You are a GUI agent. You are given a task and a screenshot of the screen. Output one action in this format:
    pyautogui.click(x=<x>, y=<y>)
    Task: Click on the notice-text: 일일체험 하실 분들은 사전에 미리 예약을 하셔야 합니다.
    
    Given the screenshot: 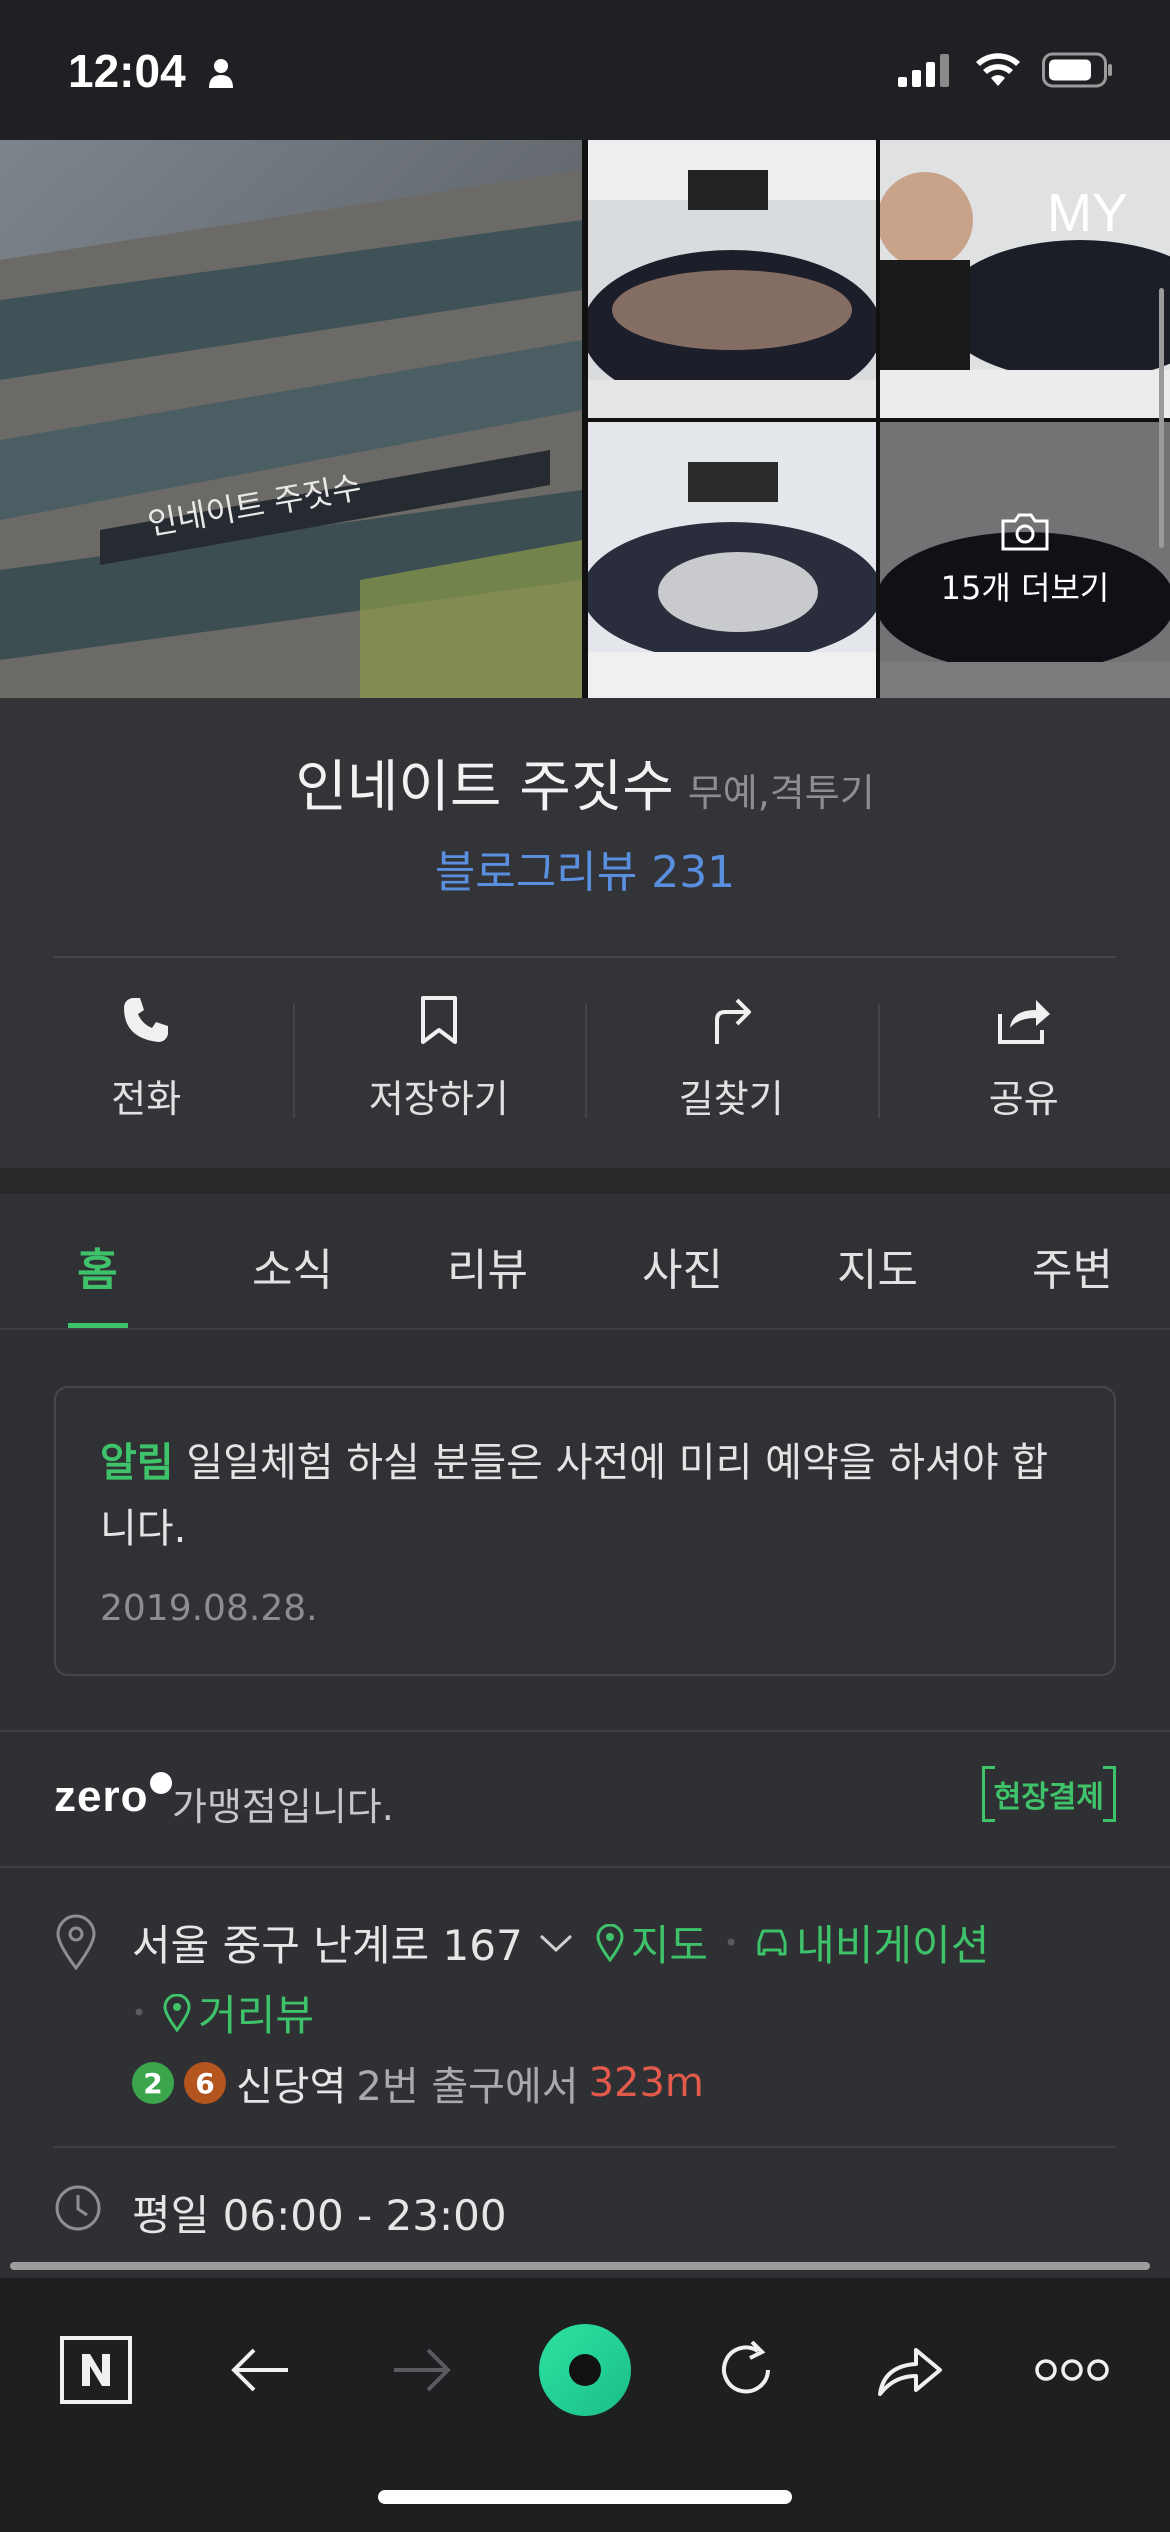 What is the action you would take?
    pyautogui.click(x=574, y=1496)
    